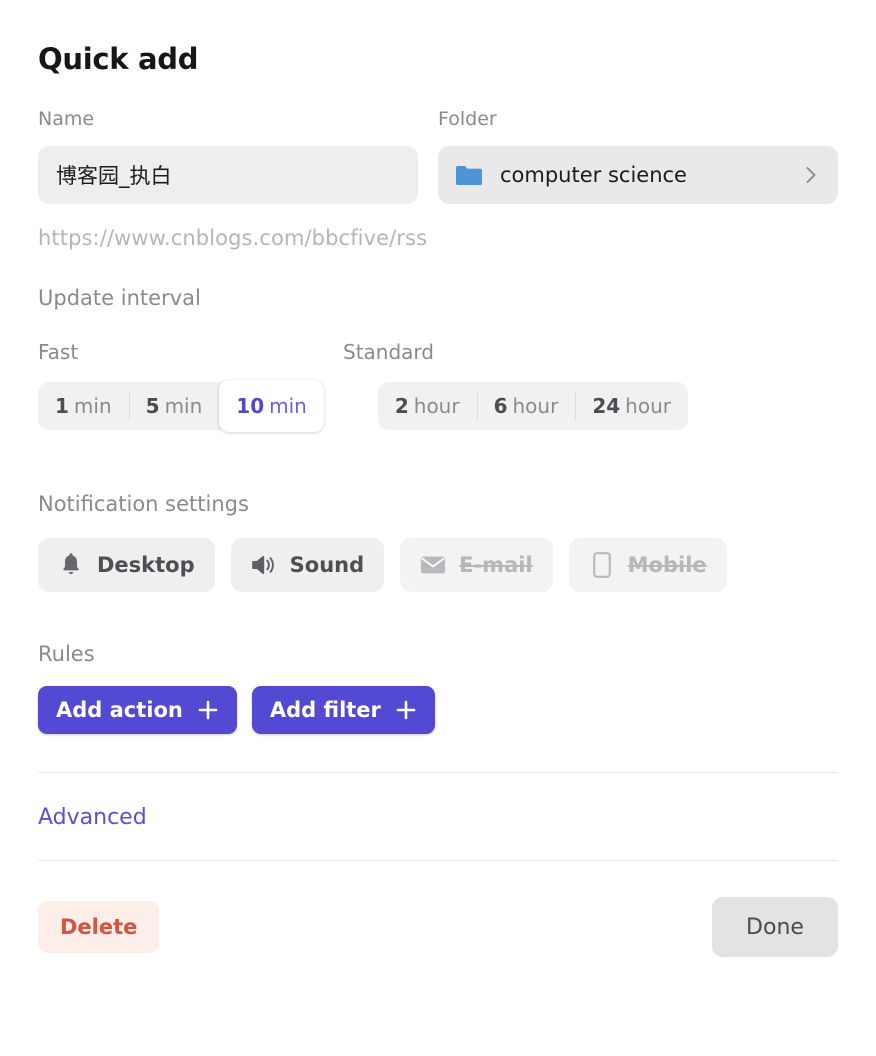 This screenshot has width=876, height=1056. Describe the element at coordinates (99, 927) in the screenshot. I see `delete-button: Delete` at that location.